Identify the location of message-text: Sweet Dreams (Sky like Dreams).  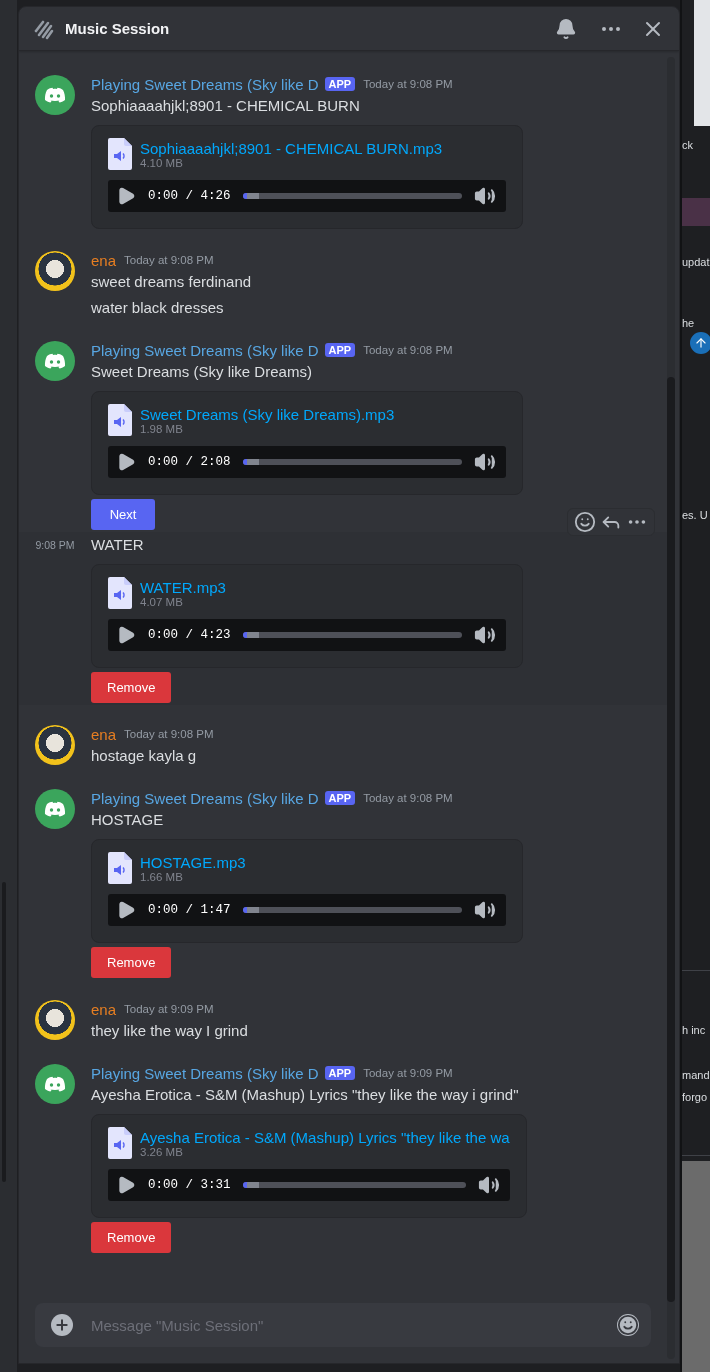
(202, 372).